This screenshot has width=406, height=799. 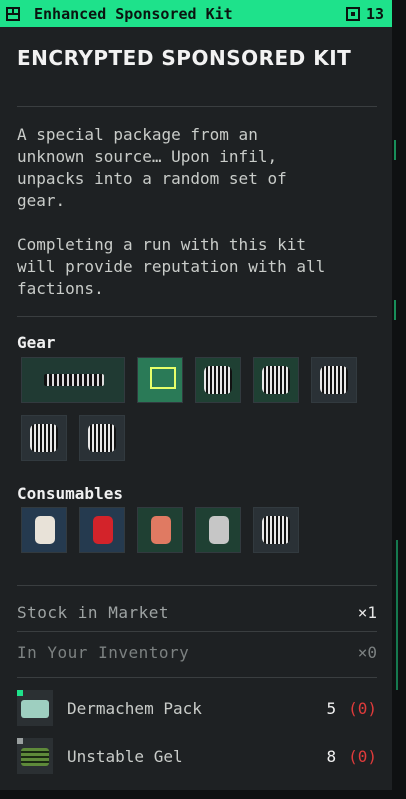 What do you see at coordinates (197, 756) in the screenshot?
I see `requirement-row: Unstable Gel 8 (0)` at bounding box center [197, 756].